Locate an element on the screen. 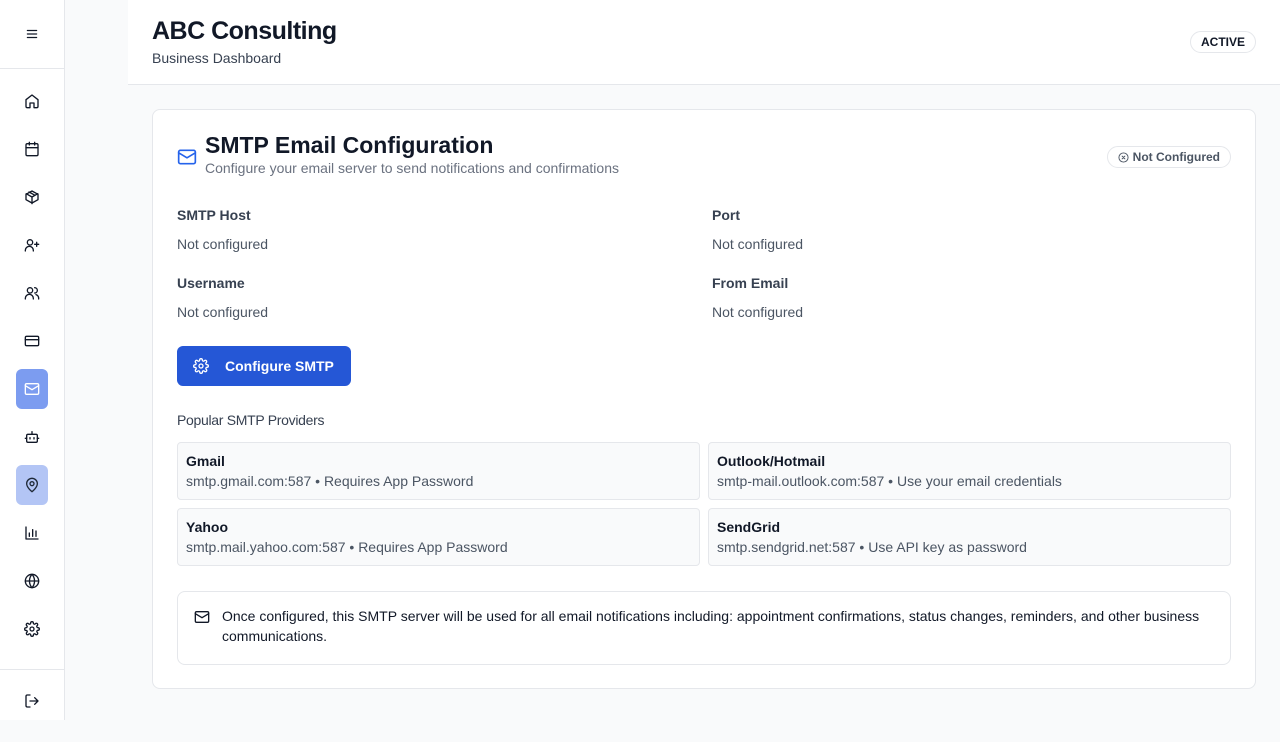  provider-name: Gmail is located at coordinates (205, 461).